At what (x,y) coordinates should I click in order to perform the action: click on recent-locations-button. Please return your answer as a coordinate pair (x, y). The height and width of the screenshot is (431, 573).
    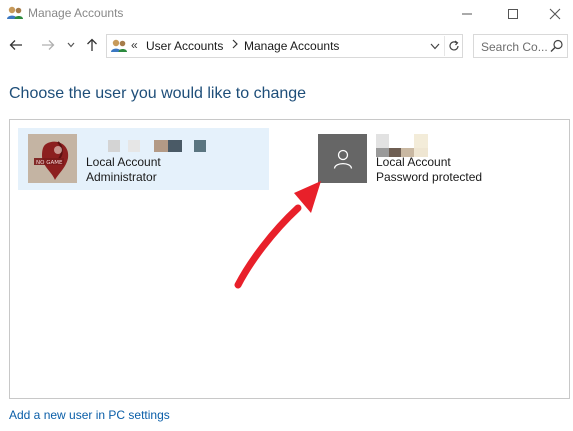
    Looking at the image, I should click on (71, 45).